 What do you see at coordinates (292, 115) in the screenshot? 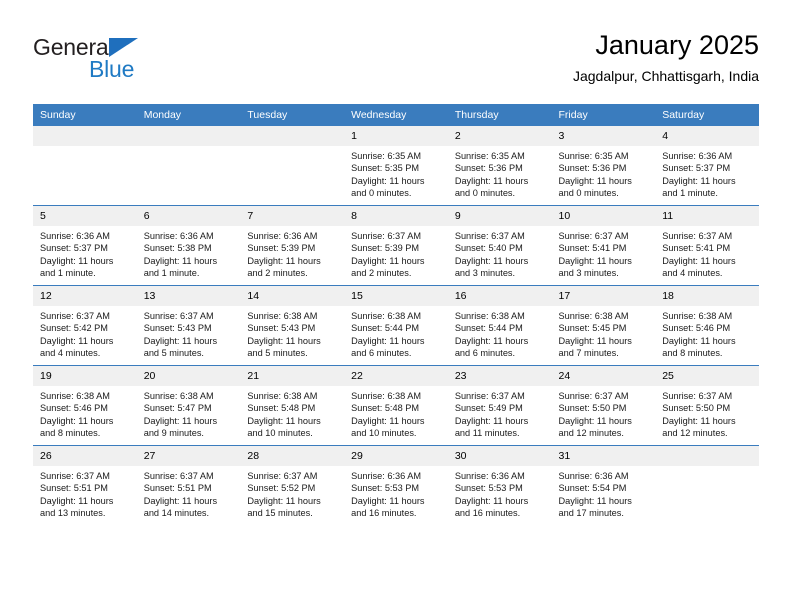
I see `weekday-header-tuesday: Tuesday` at bounding box center [292, 115].